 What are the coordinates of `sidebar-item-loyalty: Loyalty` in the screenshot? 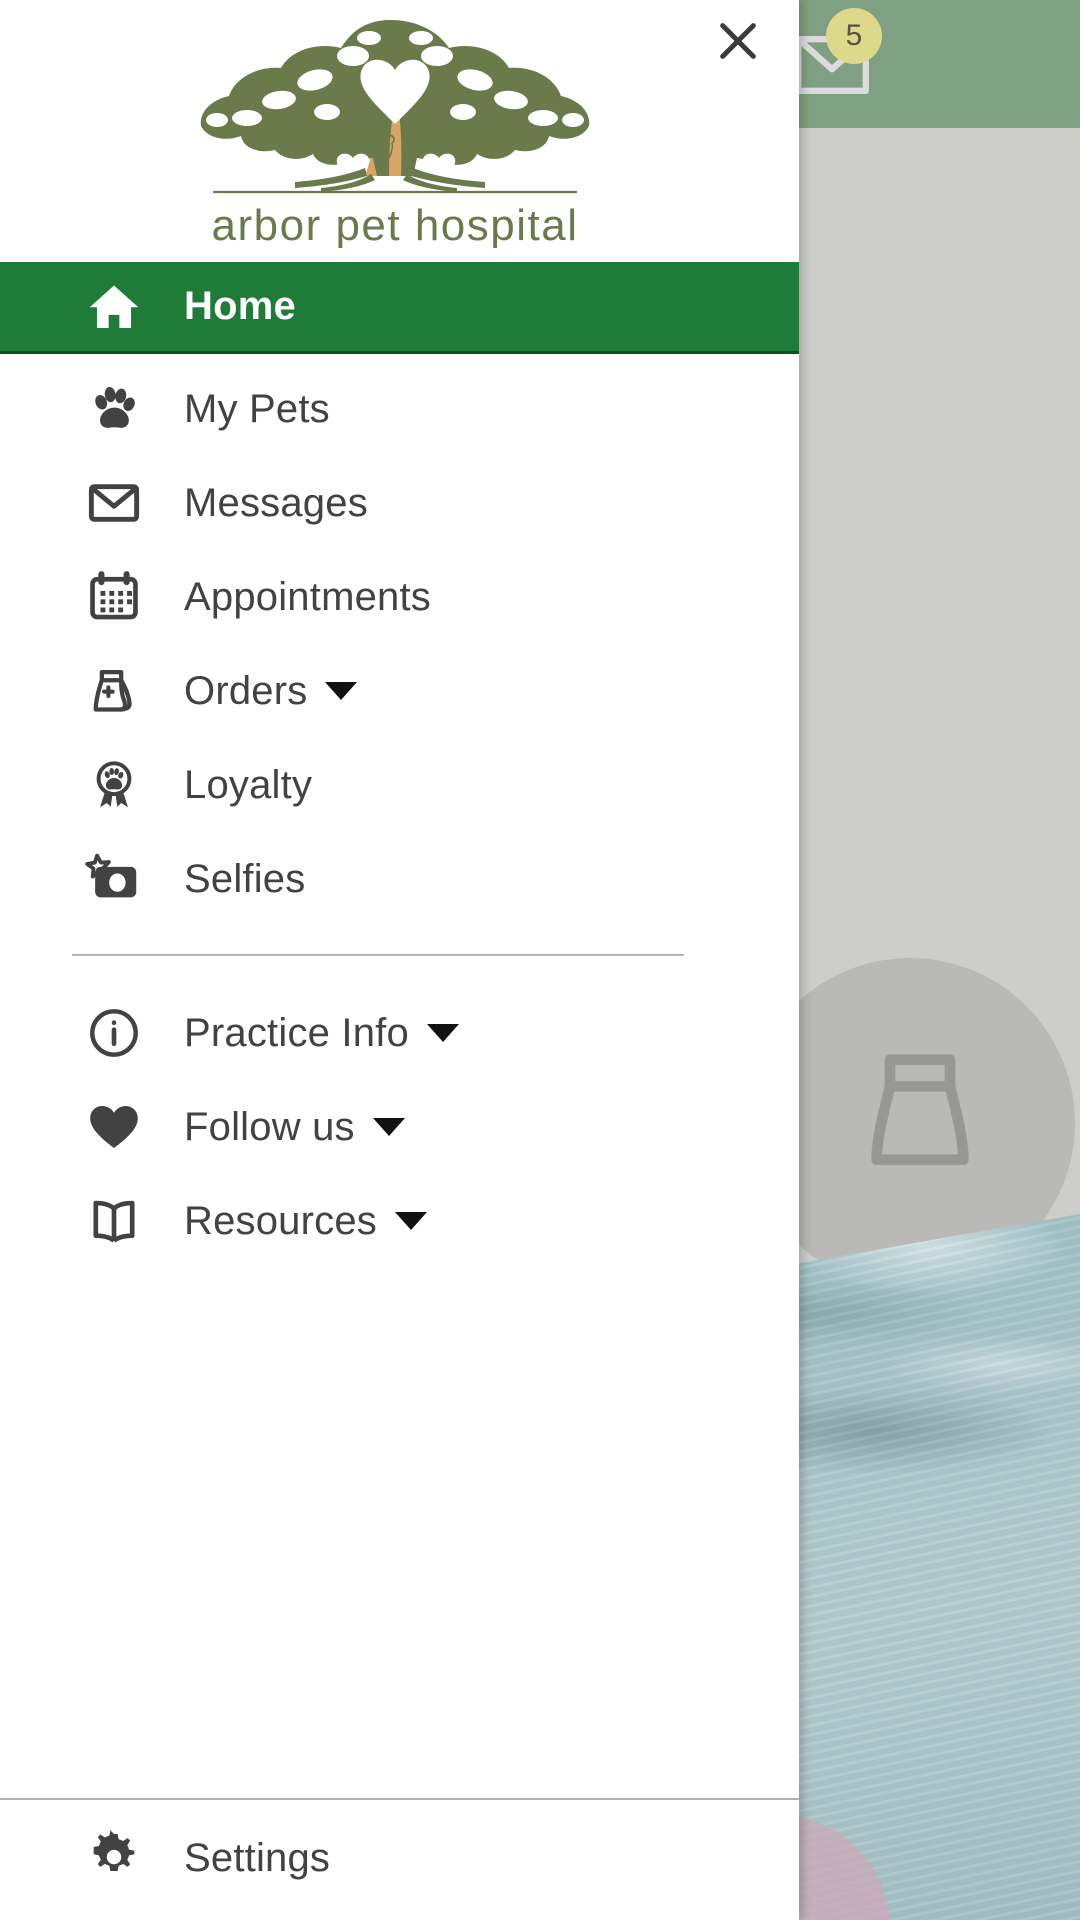 It's located at (399, 785).